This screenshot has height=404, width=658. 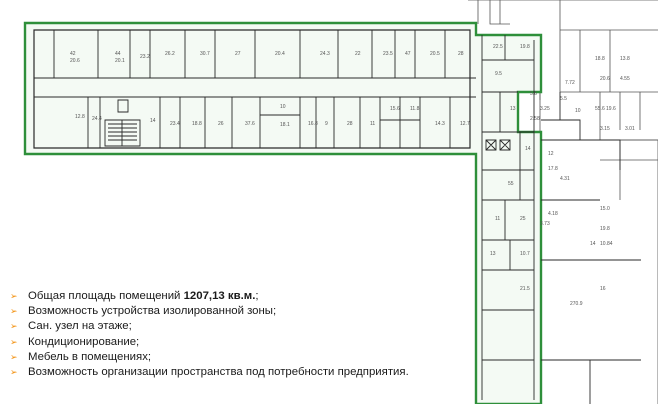 I want to click on room-area-label: 12, so click(x=551, y=154).